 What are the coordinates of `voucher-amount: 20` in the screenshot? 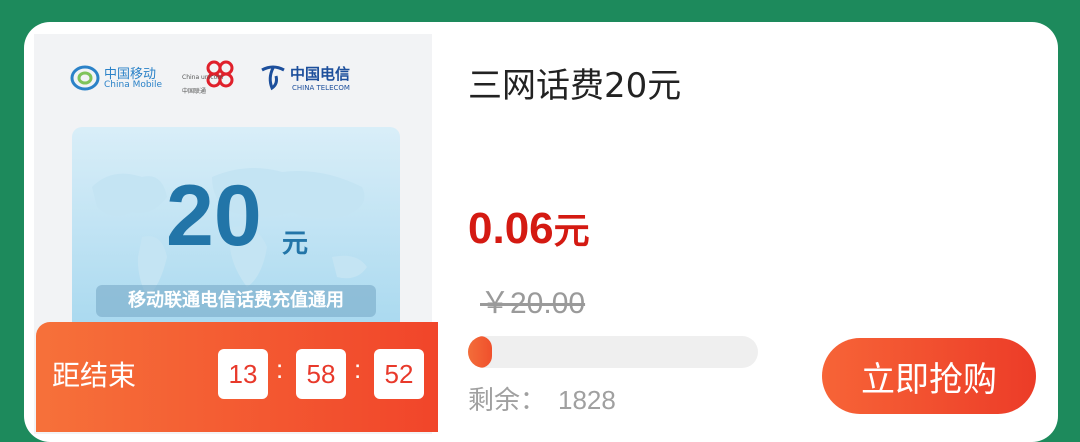 It's located at (214, 216).